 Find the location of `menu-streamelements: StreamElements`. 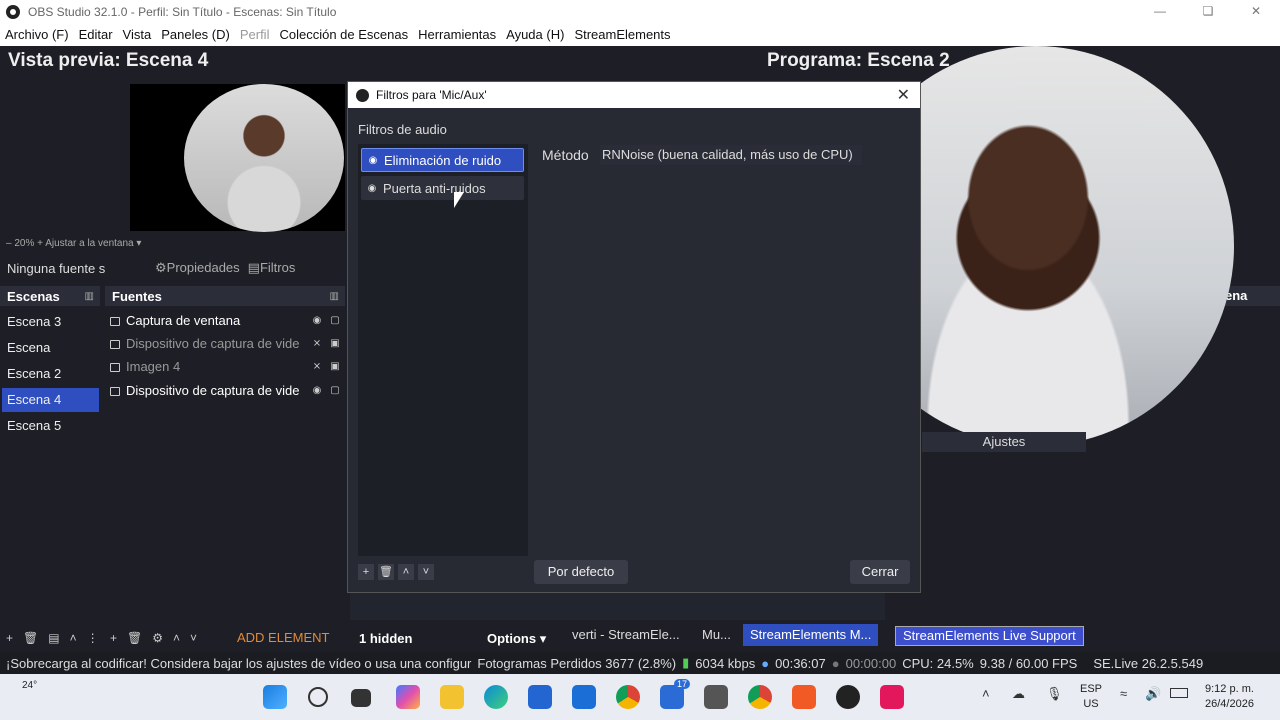

menu-streamelements: StreamElements is located at coordinates (622, 34).